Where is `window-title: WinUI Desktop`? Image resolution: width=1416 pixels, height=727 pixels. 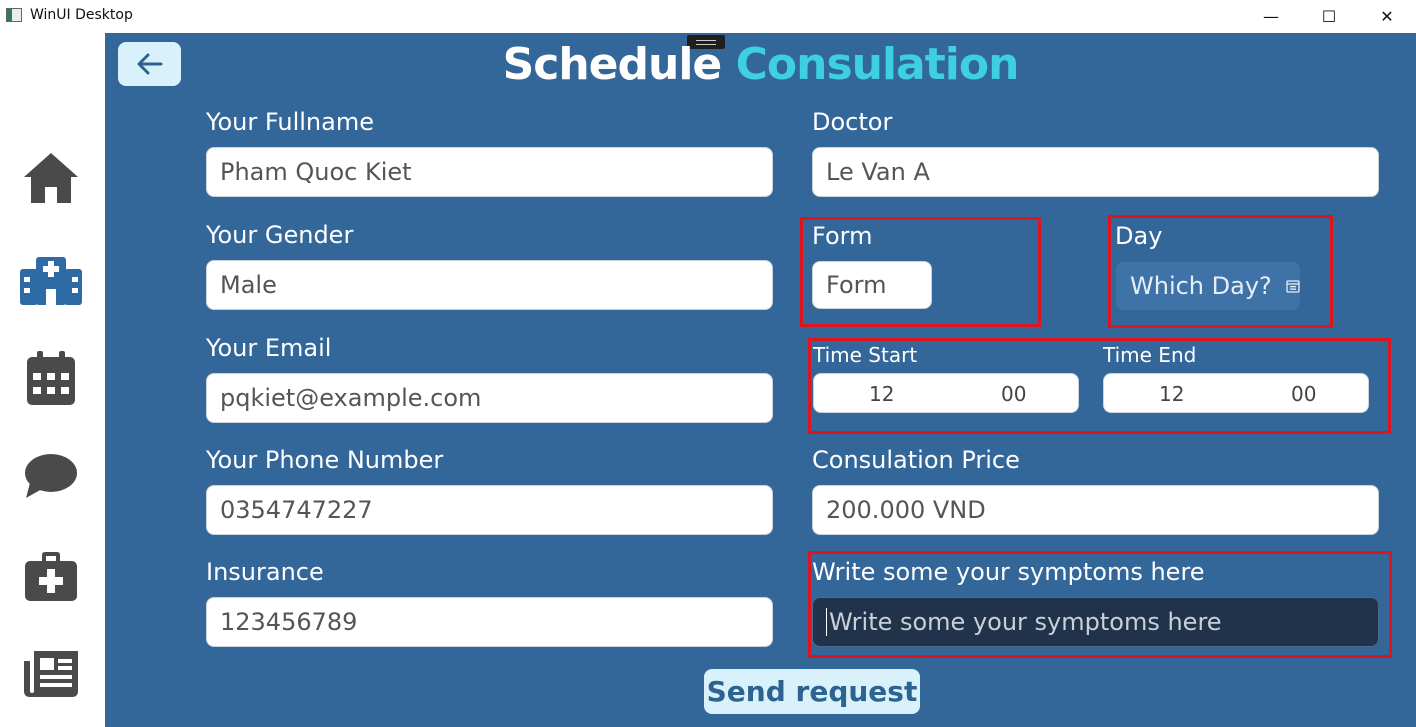 window-title: WinUI Desktop is located at coordinates (81, 15).